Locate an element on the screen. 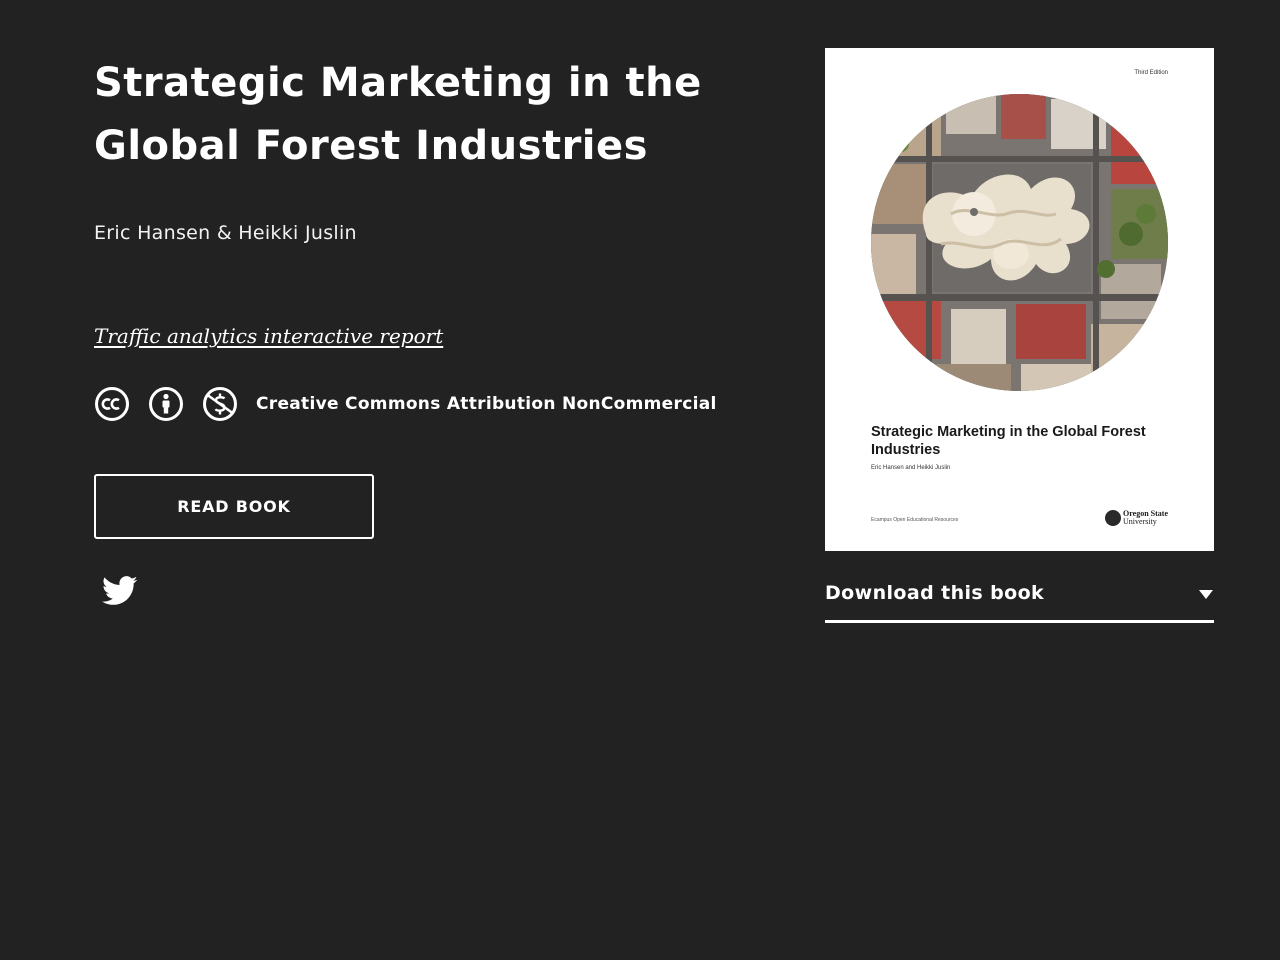  cc-icon is located at coordinates (112, 404).